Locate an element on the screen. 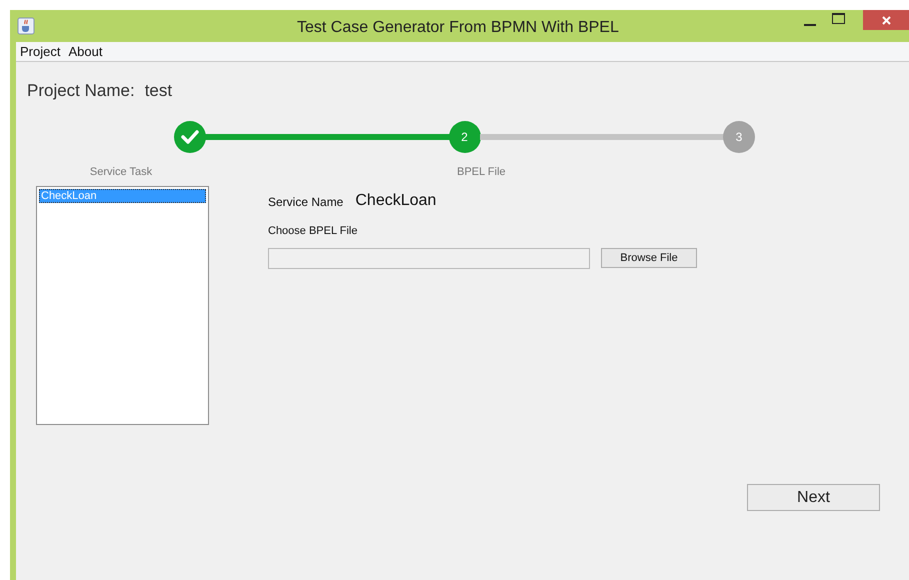 The image size is (909, 580). menu-item: Project is located at coordinates (40, 52).